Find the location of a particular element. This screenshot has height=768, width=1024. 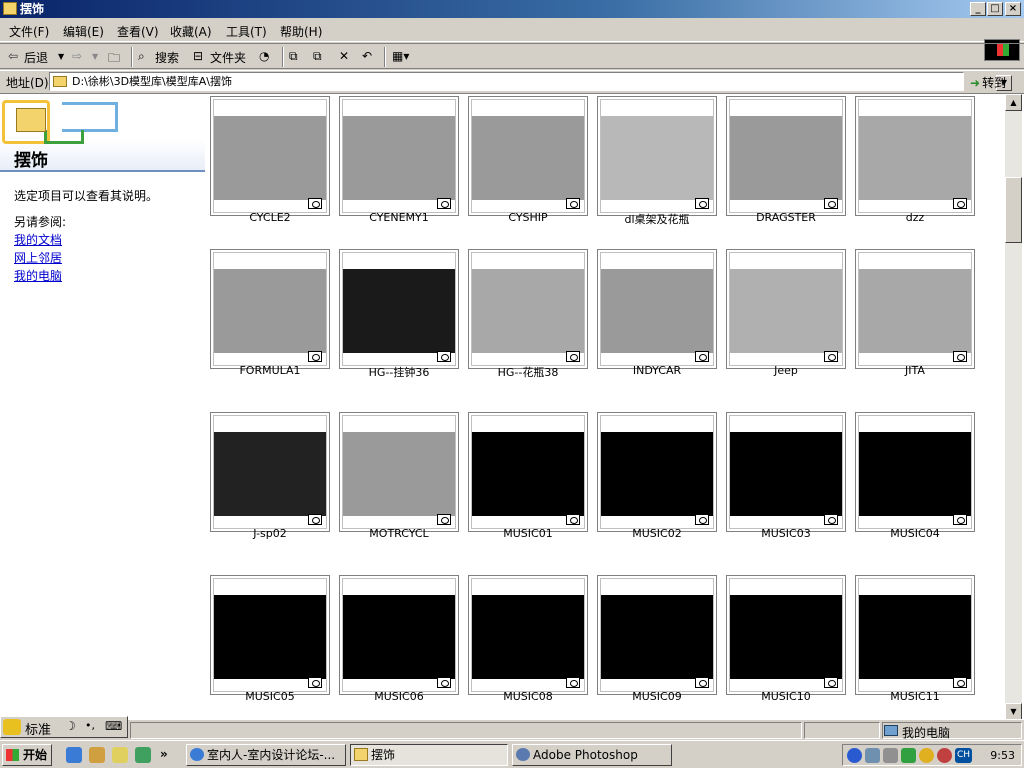

address-input: D:\徐彬\3D模型库\模型库A\摆饰 ▼ is located at coordinates (530, 81).